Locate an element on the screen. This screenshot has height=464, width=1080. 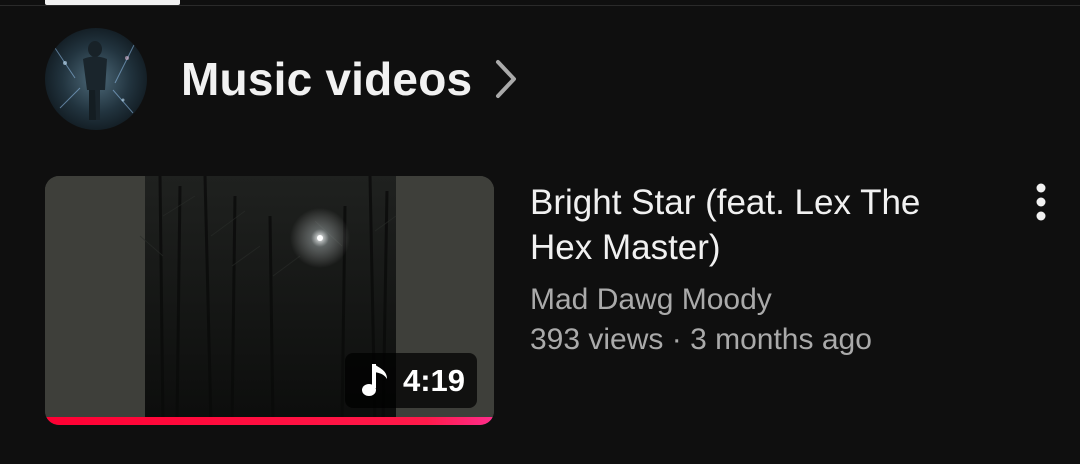
shelf-header: Music videos is located at coordinates (283, 79).